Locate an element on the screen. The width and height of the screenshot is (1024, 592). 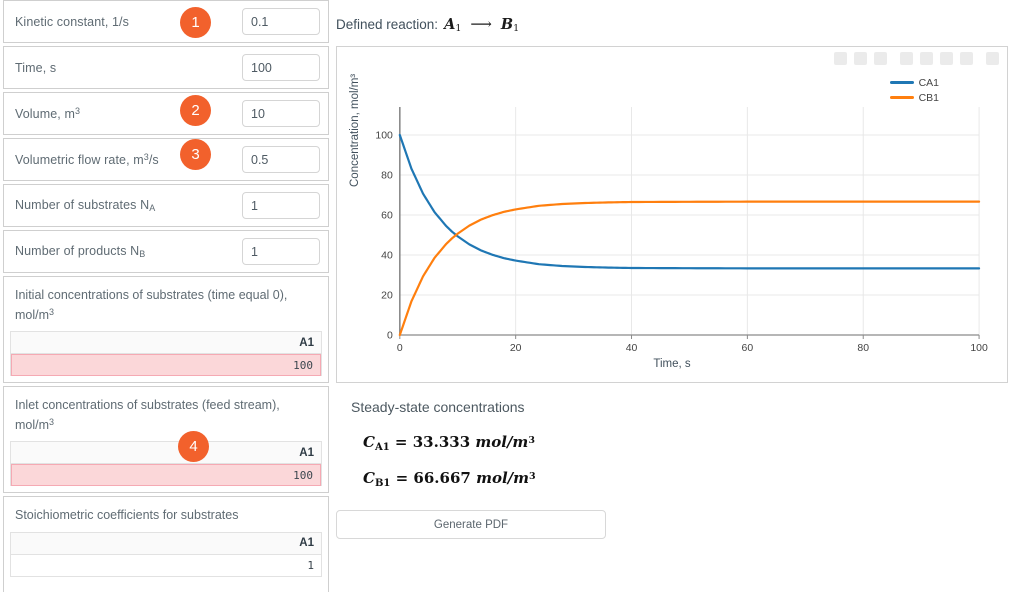
table-cell-stoich-a1-value: 1 is located at coordinates (310, 565).